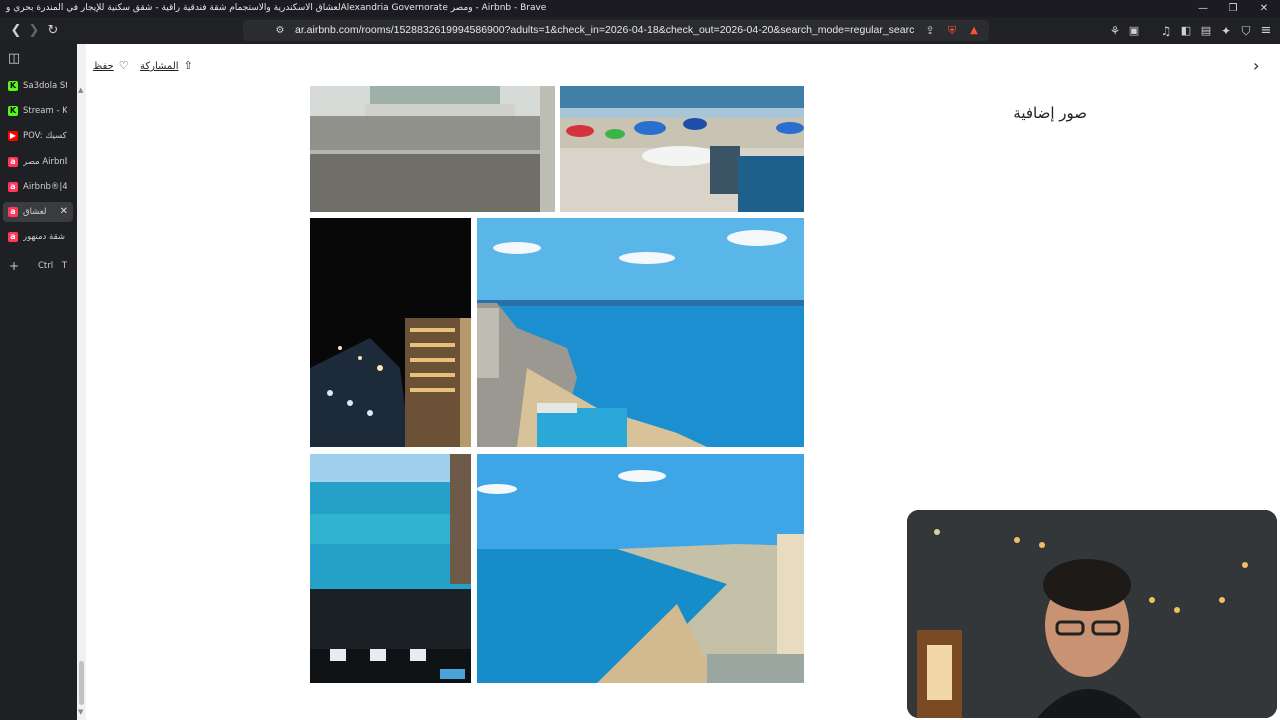 This screenshot has height=720, width=1280. Describe the element at coordinates (188, 65) in the screenshot. I see `share-icon: ⇧` at that location.